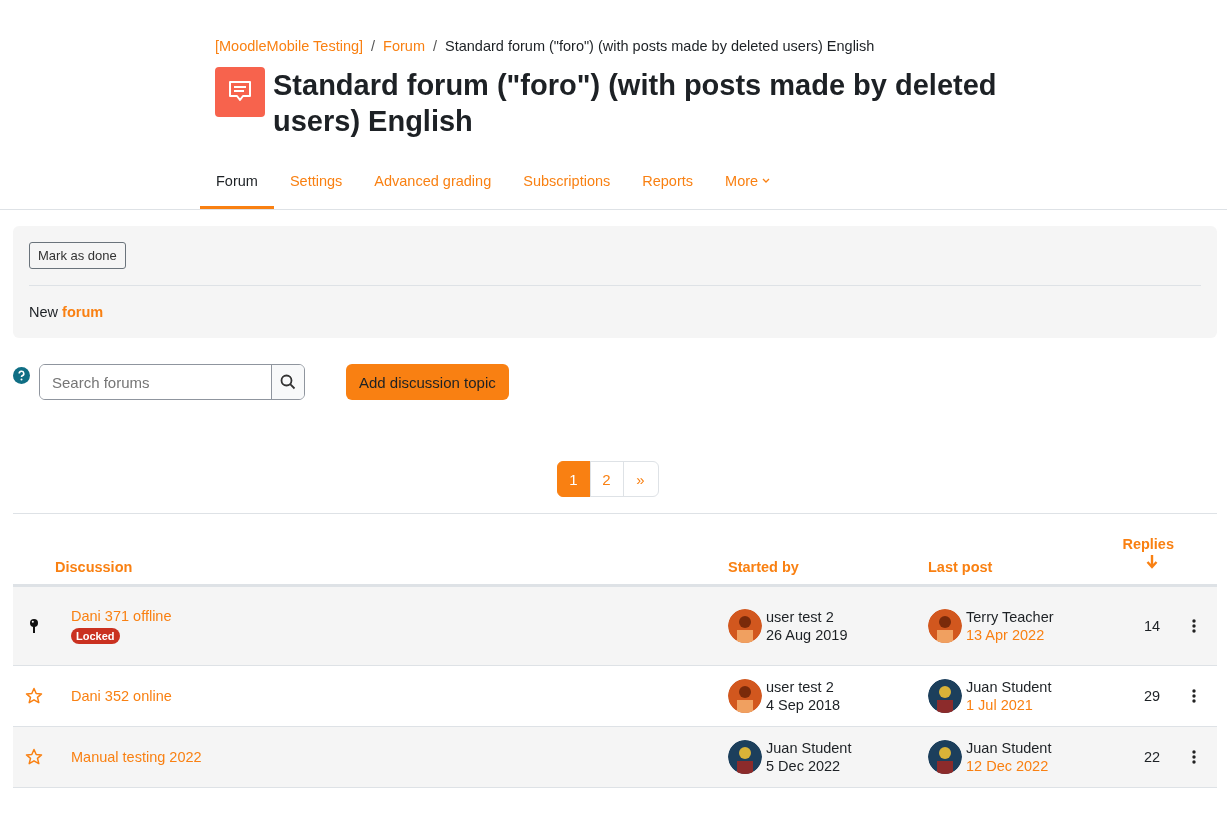 The width and height of the screenshot is (1227, 816). I want to click on page-link: 2, so click(606, 479).